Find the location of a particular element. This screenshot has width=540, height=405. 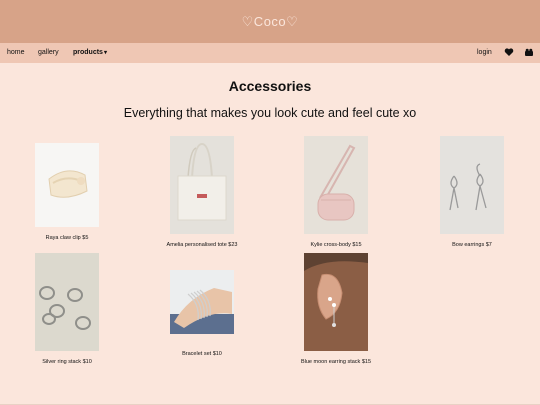

bow-earrings-image is located at coordinates (472, 185).